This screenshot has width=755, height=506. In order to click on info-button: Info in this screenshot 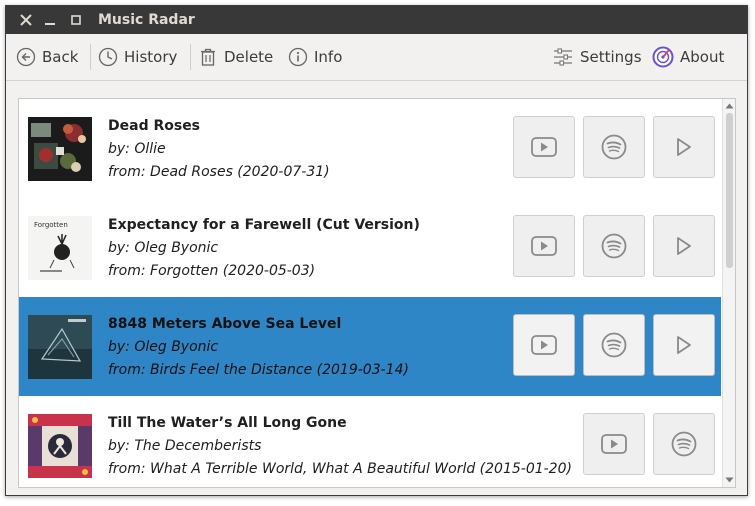, I will do `click(315, 57)`.